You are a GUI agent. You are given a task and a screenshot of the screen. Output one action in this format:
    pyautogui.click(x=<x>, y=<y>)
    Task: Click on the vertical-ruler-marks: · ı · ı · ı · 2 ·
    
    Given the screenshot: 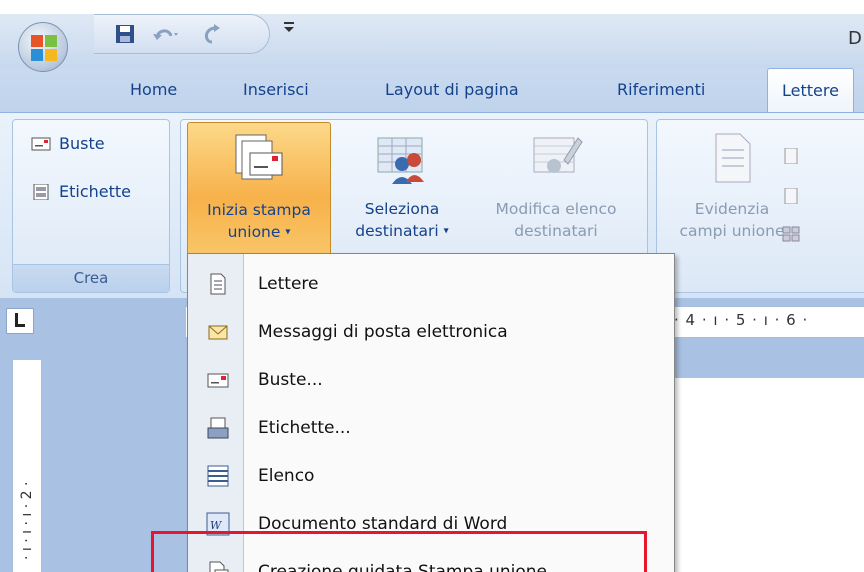 What is the action you would take?
    pyautogui.click(x=27, y=520)
    